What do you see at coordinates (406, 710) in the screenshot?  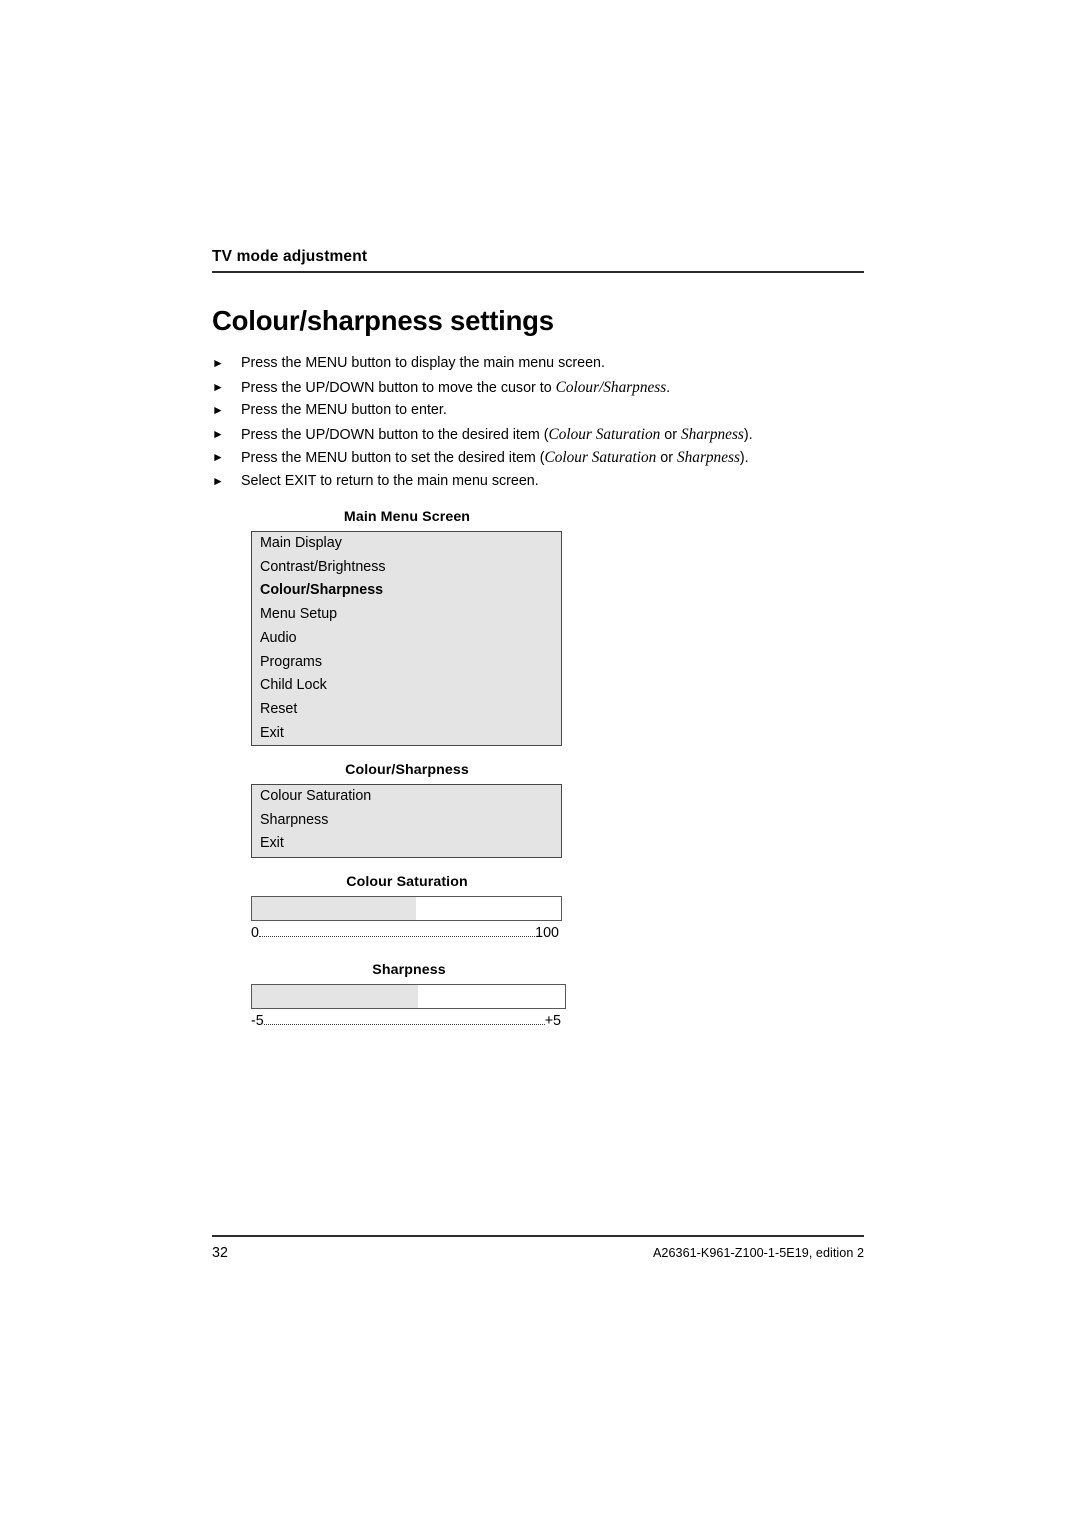 I see `main-menu-item: Reset` at bounding box center [406, 710].